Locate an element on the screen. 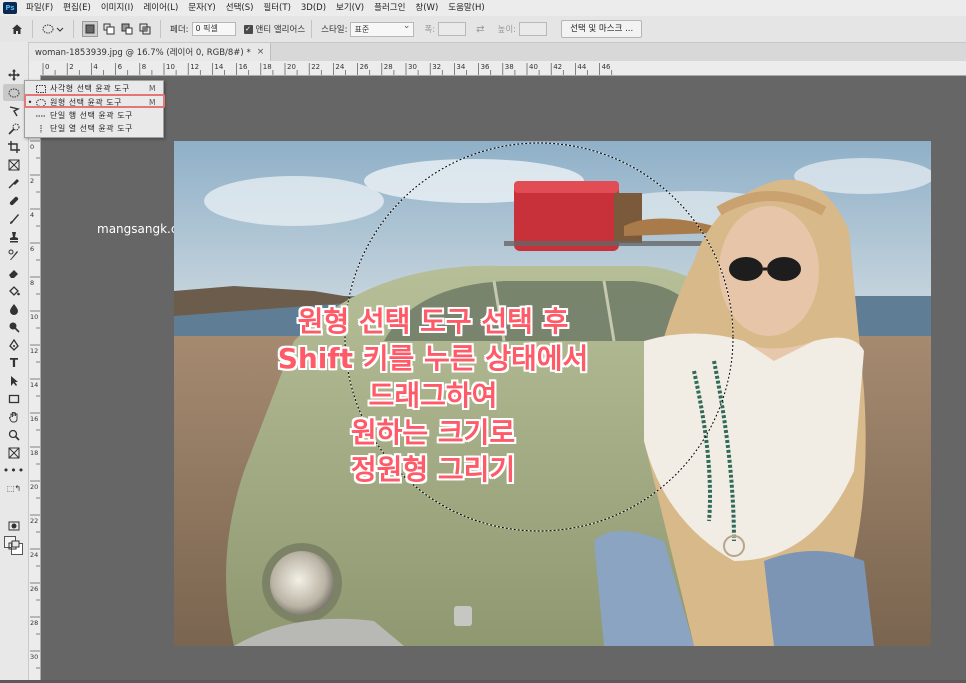  quick-mask-icon is located at coordinates (14, 525).